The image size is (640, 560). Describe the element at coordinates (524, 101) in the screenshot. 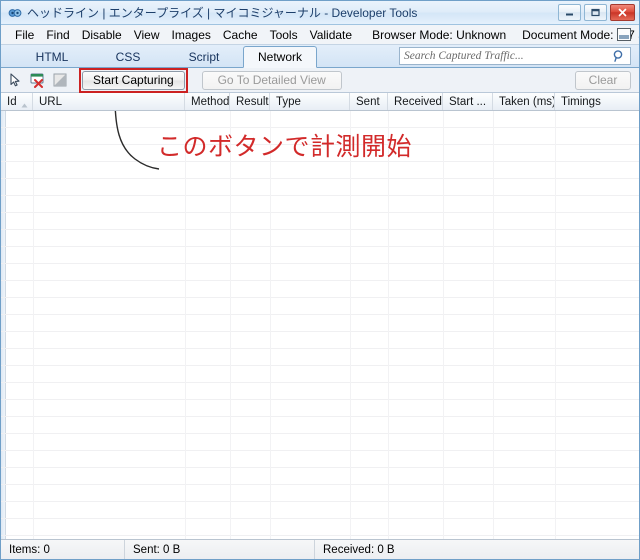

I see `column-header-taken: Taken (ms)` at that location.